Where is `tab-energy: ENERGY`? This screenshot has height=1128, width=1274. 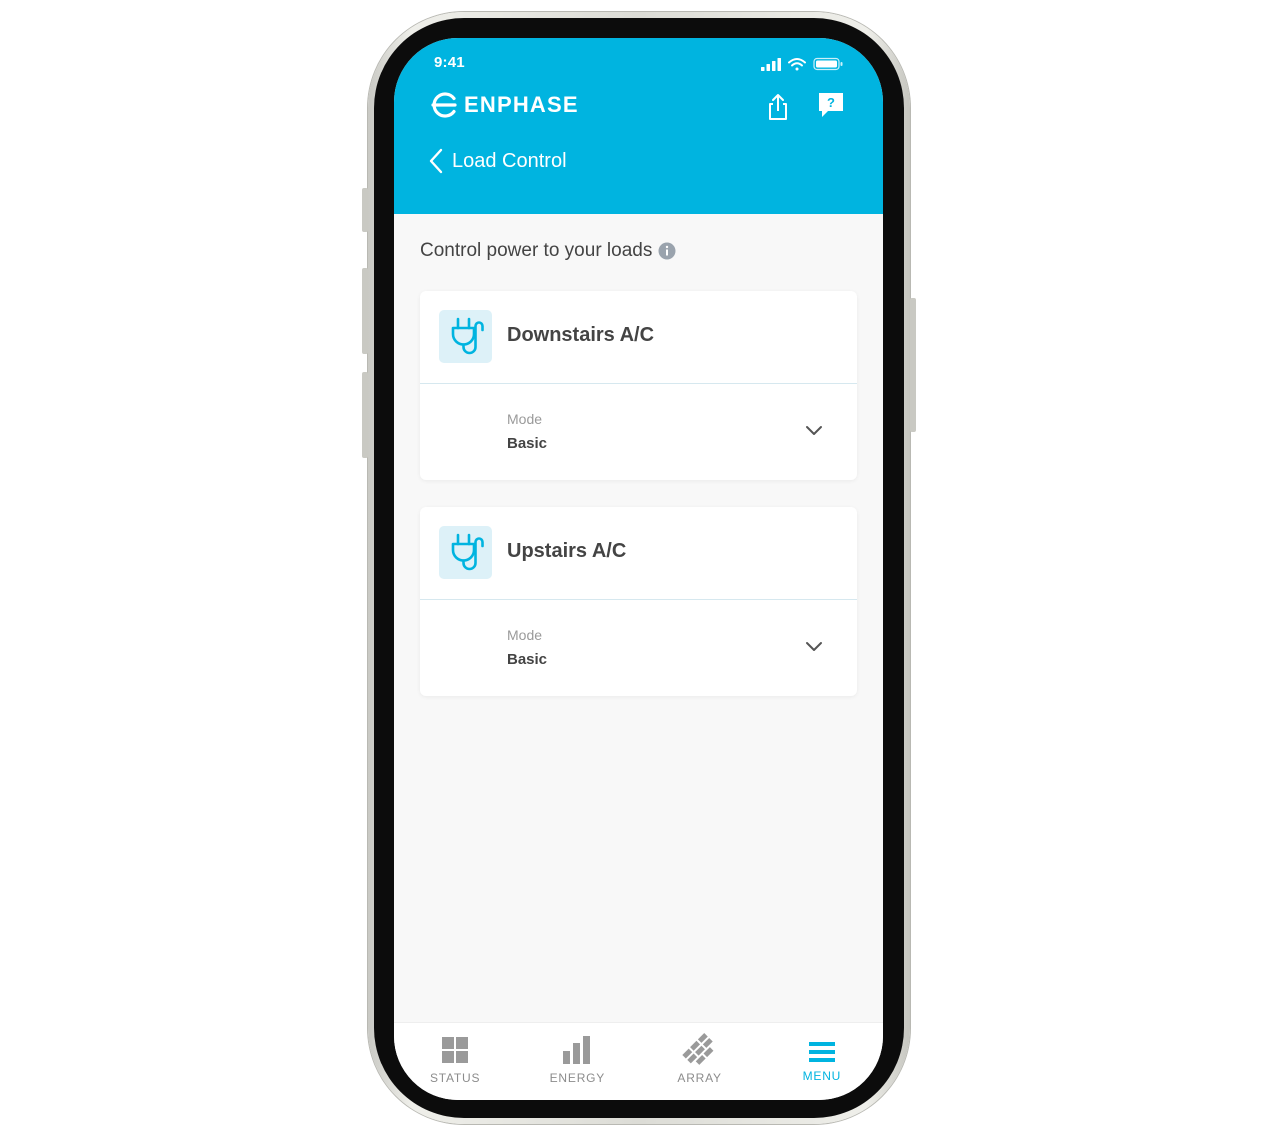
tab-energy: ENERGY is located at coordinates (577, 1061).